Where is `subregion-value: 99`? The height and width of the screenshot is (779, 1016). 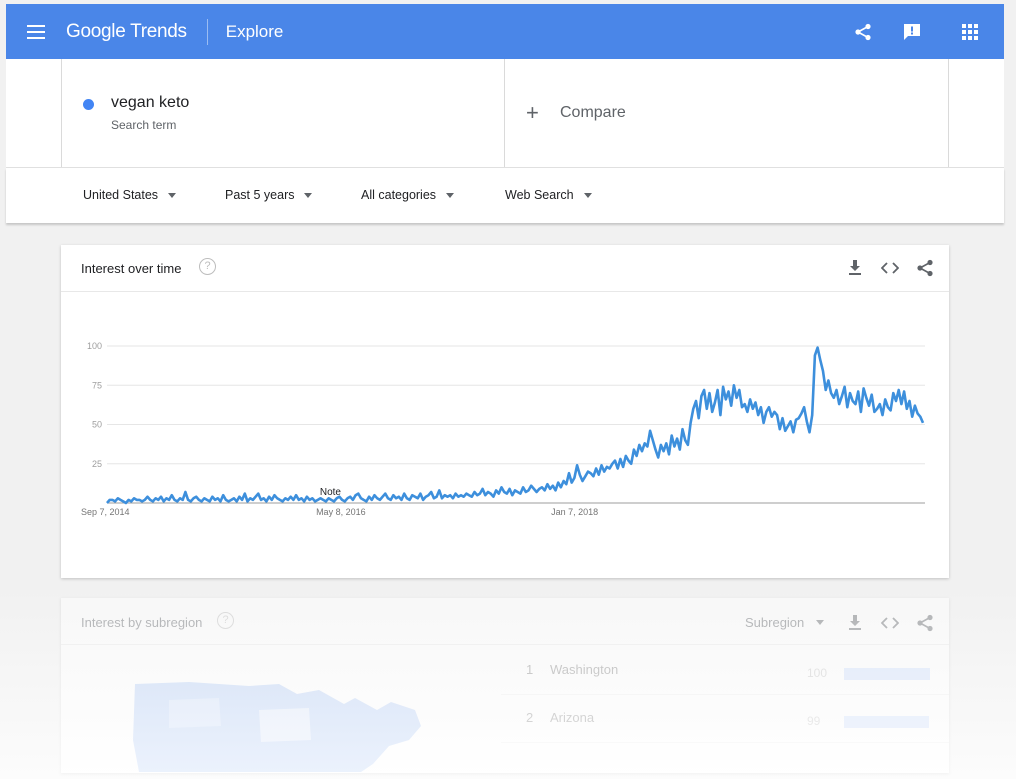 subregion-value: 99 is located at coordinates (814, 721).